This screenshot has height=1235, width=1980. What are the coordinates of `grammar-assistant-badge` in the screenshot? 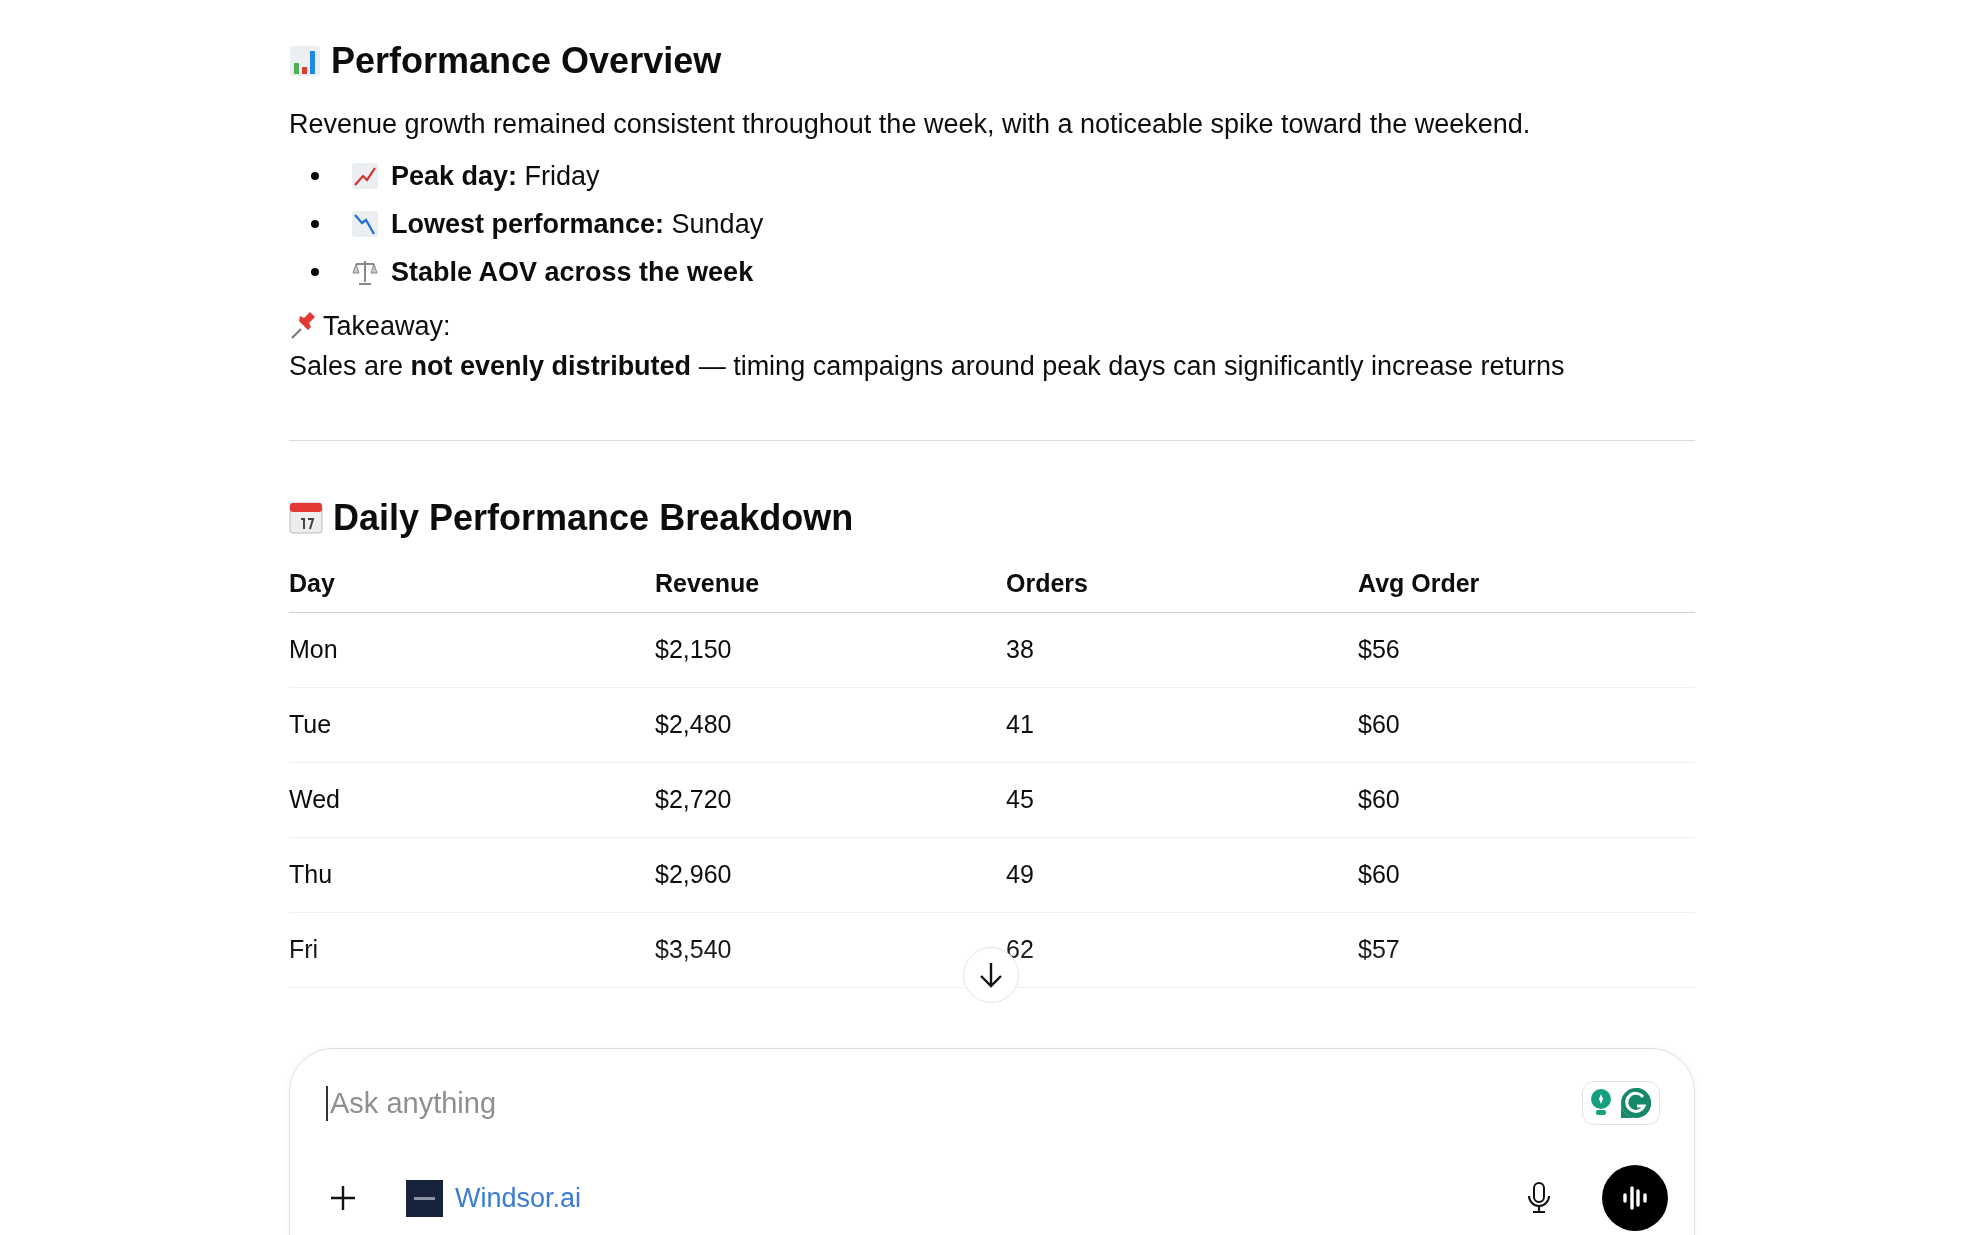 It's located at (1621, 1103).